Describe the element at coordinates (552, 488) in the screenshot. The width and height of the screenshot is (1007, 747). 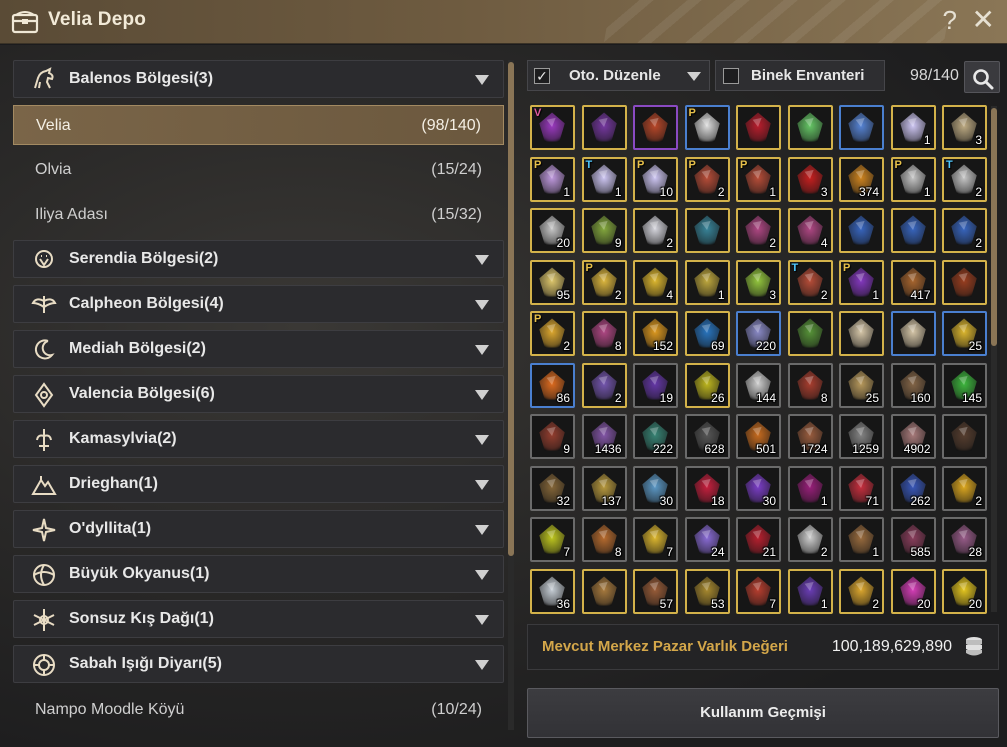
I see `inventory-slot: 32` at that location.